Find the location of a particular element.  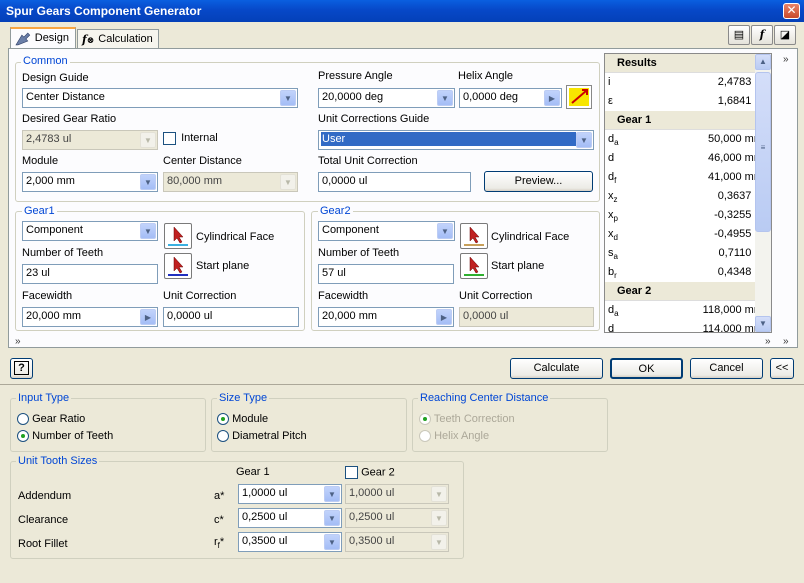

total-unit-corr-label: Total Unit Correction is located at coordinates (368, 161).